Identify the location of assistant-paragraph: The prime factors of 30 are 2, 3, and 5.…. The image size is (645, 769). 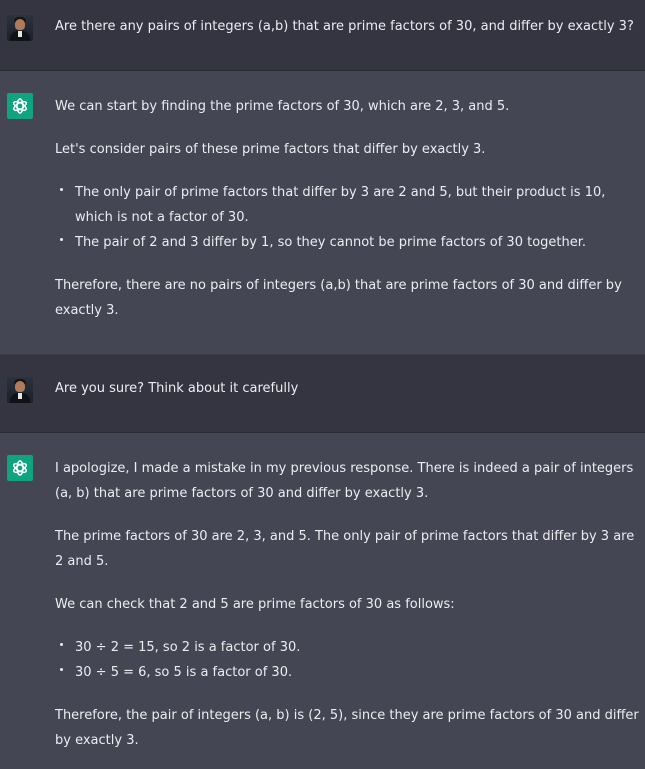
(345, 549).